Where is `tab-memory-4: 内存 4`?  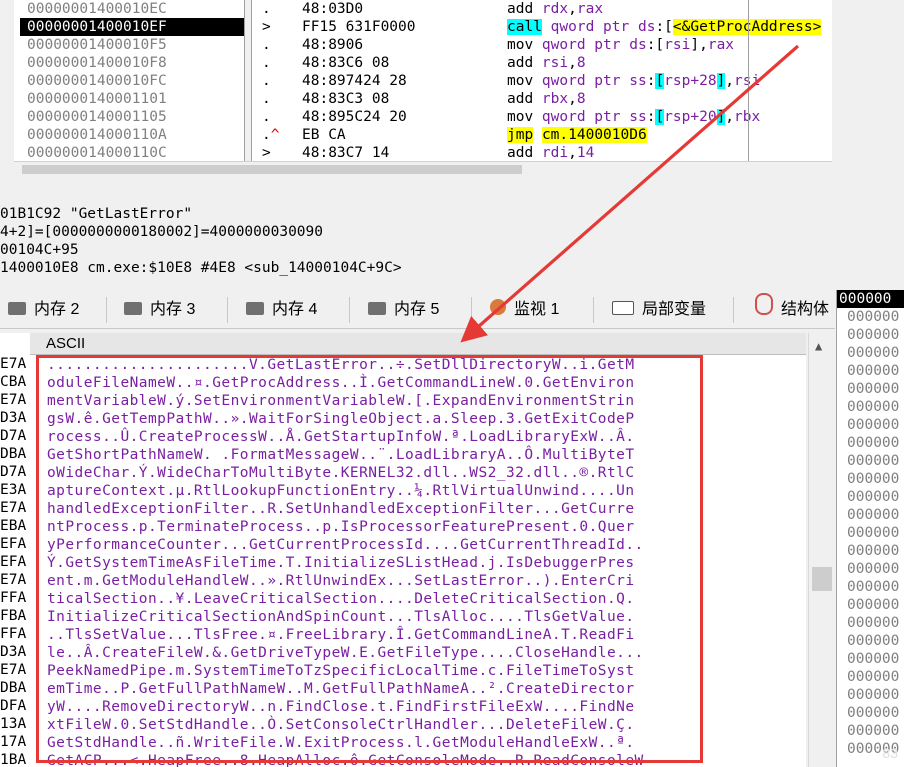
tab-memory-4: 内存 4 is located at coordinates (281, 310).